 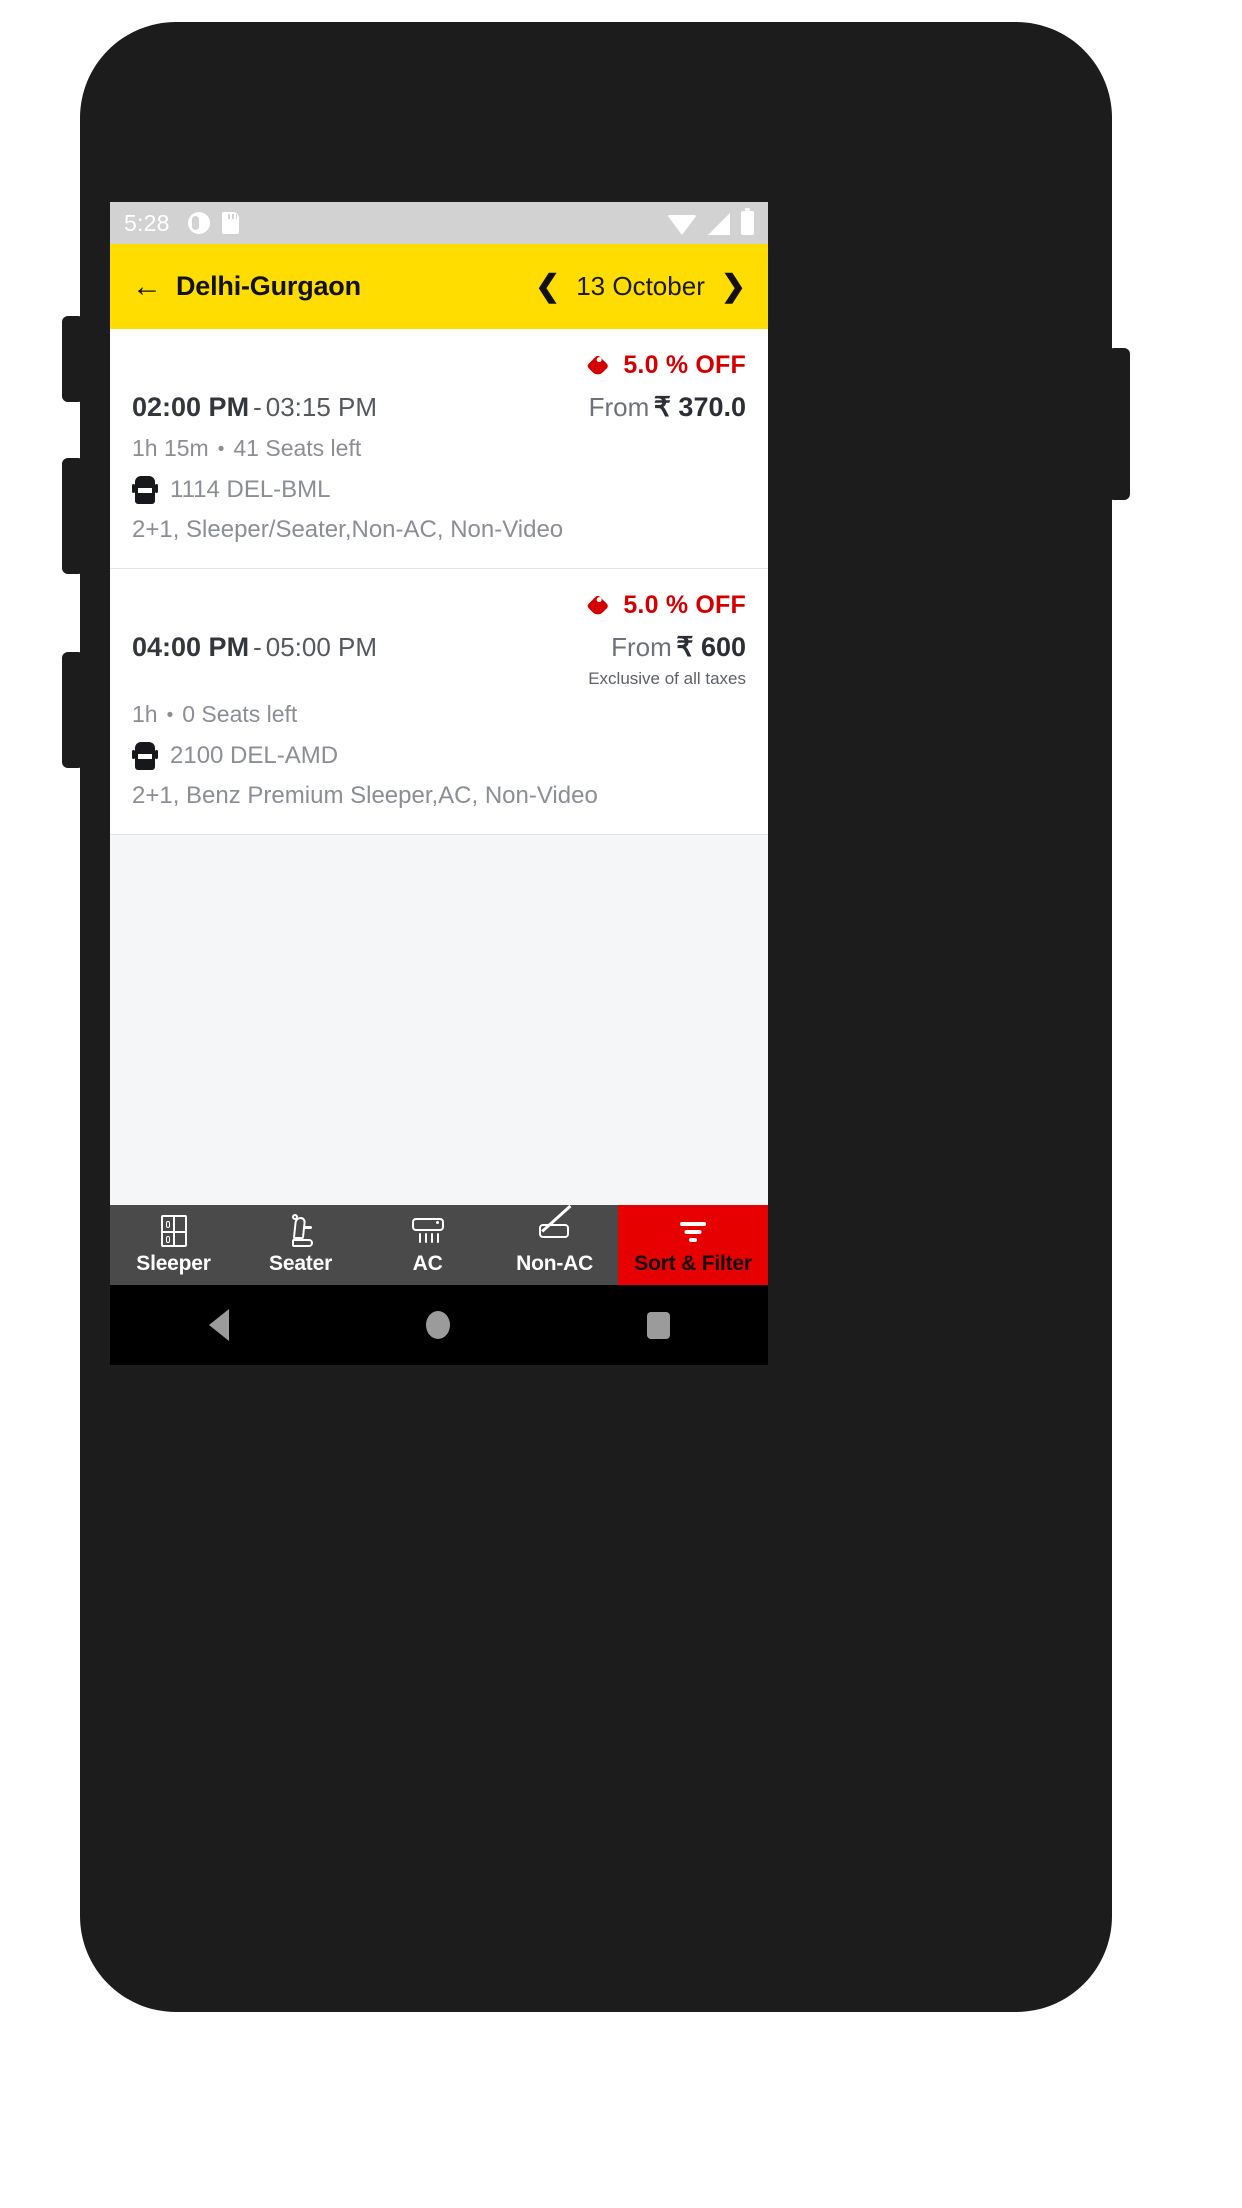 What do you see at coordinates (555, 1226) in the screenshot?
I see `air-conditioner-off-icon` at bounding box center [555, 1226].